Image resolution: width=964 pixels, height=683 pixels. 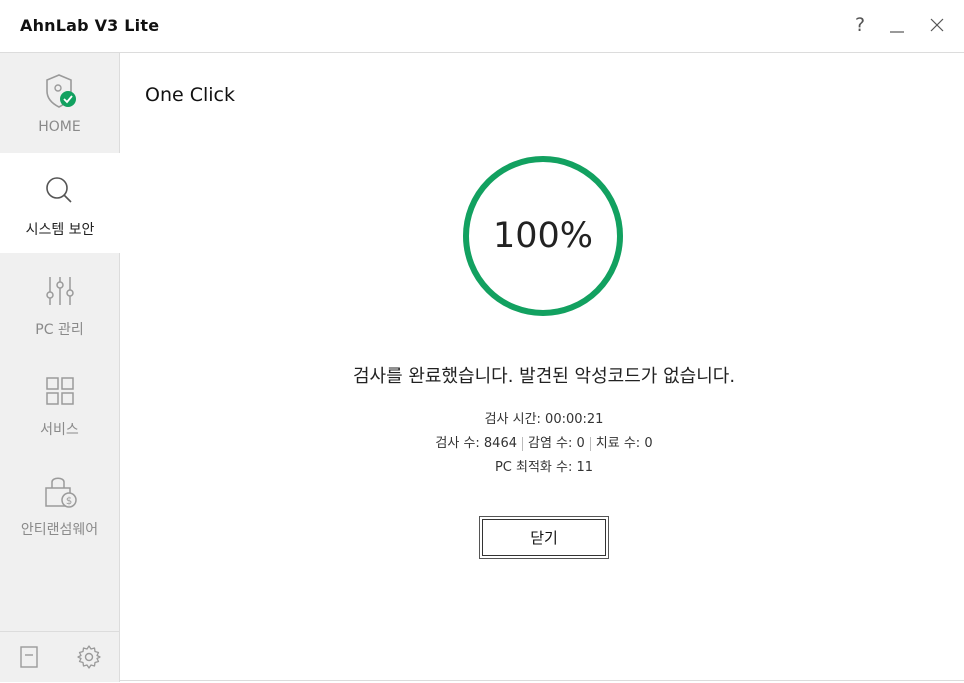 What do you see at coordinates (59, 330) in the screenshot?
I see `sidebar-item-label: PC 관리` at bounding box center [59, 330].